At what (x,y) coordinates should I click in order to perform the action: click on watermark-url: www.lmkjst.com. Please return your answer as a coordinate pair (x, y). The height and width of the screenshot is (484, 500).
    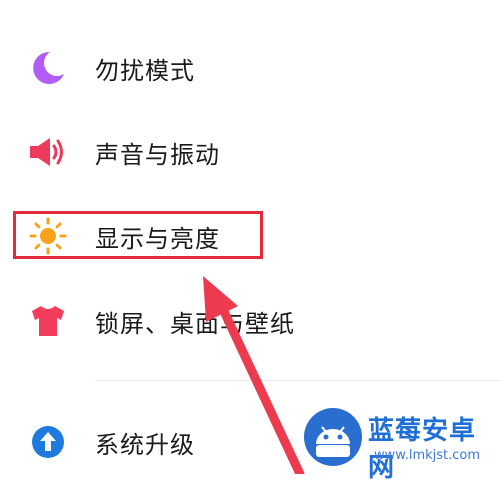
    Looking at the image, I should click on (427, 455).